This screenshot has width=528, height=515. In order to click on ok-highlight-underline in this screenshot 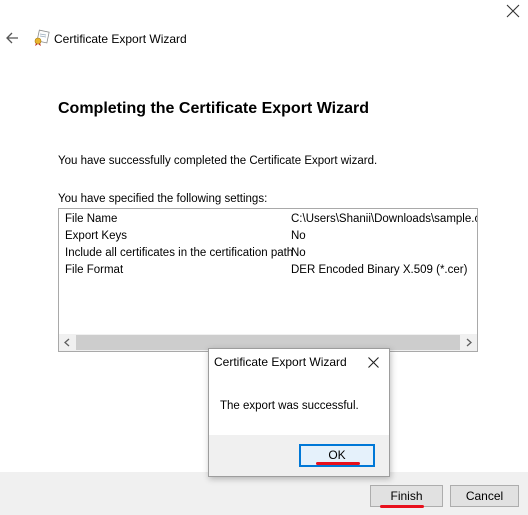, I will do `click(338, 463)`.